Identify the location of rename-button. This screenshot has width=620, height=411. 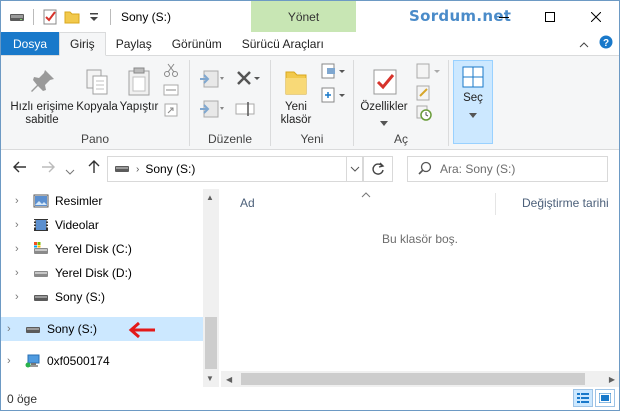
(248, 110).